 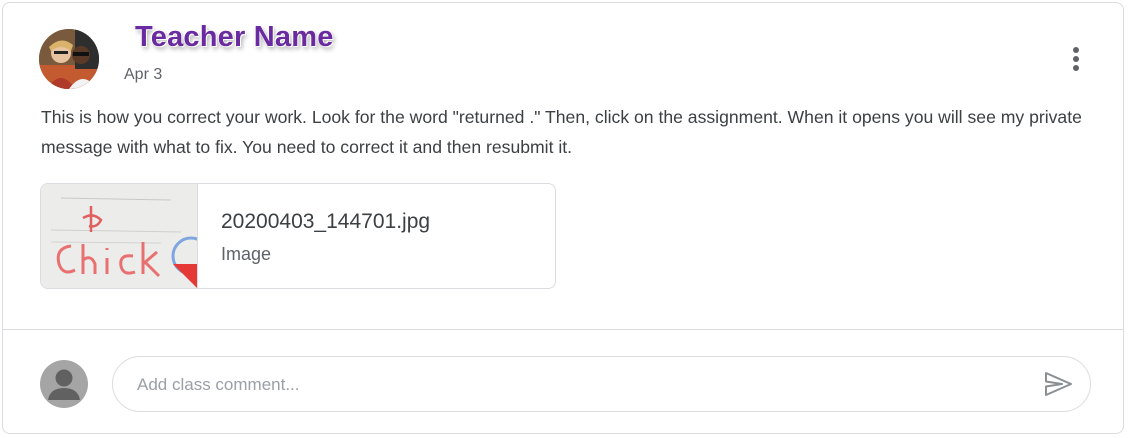 What do you see at coordinates (563, 329) in the screenshot?
I see `divider` at bounding box center [563, 329].